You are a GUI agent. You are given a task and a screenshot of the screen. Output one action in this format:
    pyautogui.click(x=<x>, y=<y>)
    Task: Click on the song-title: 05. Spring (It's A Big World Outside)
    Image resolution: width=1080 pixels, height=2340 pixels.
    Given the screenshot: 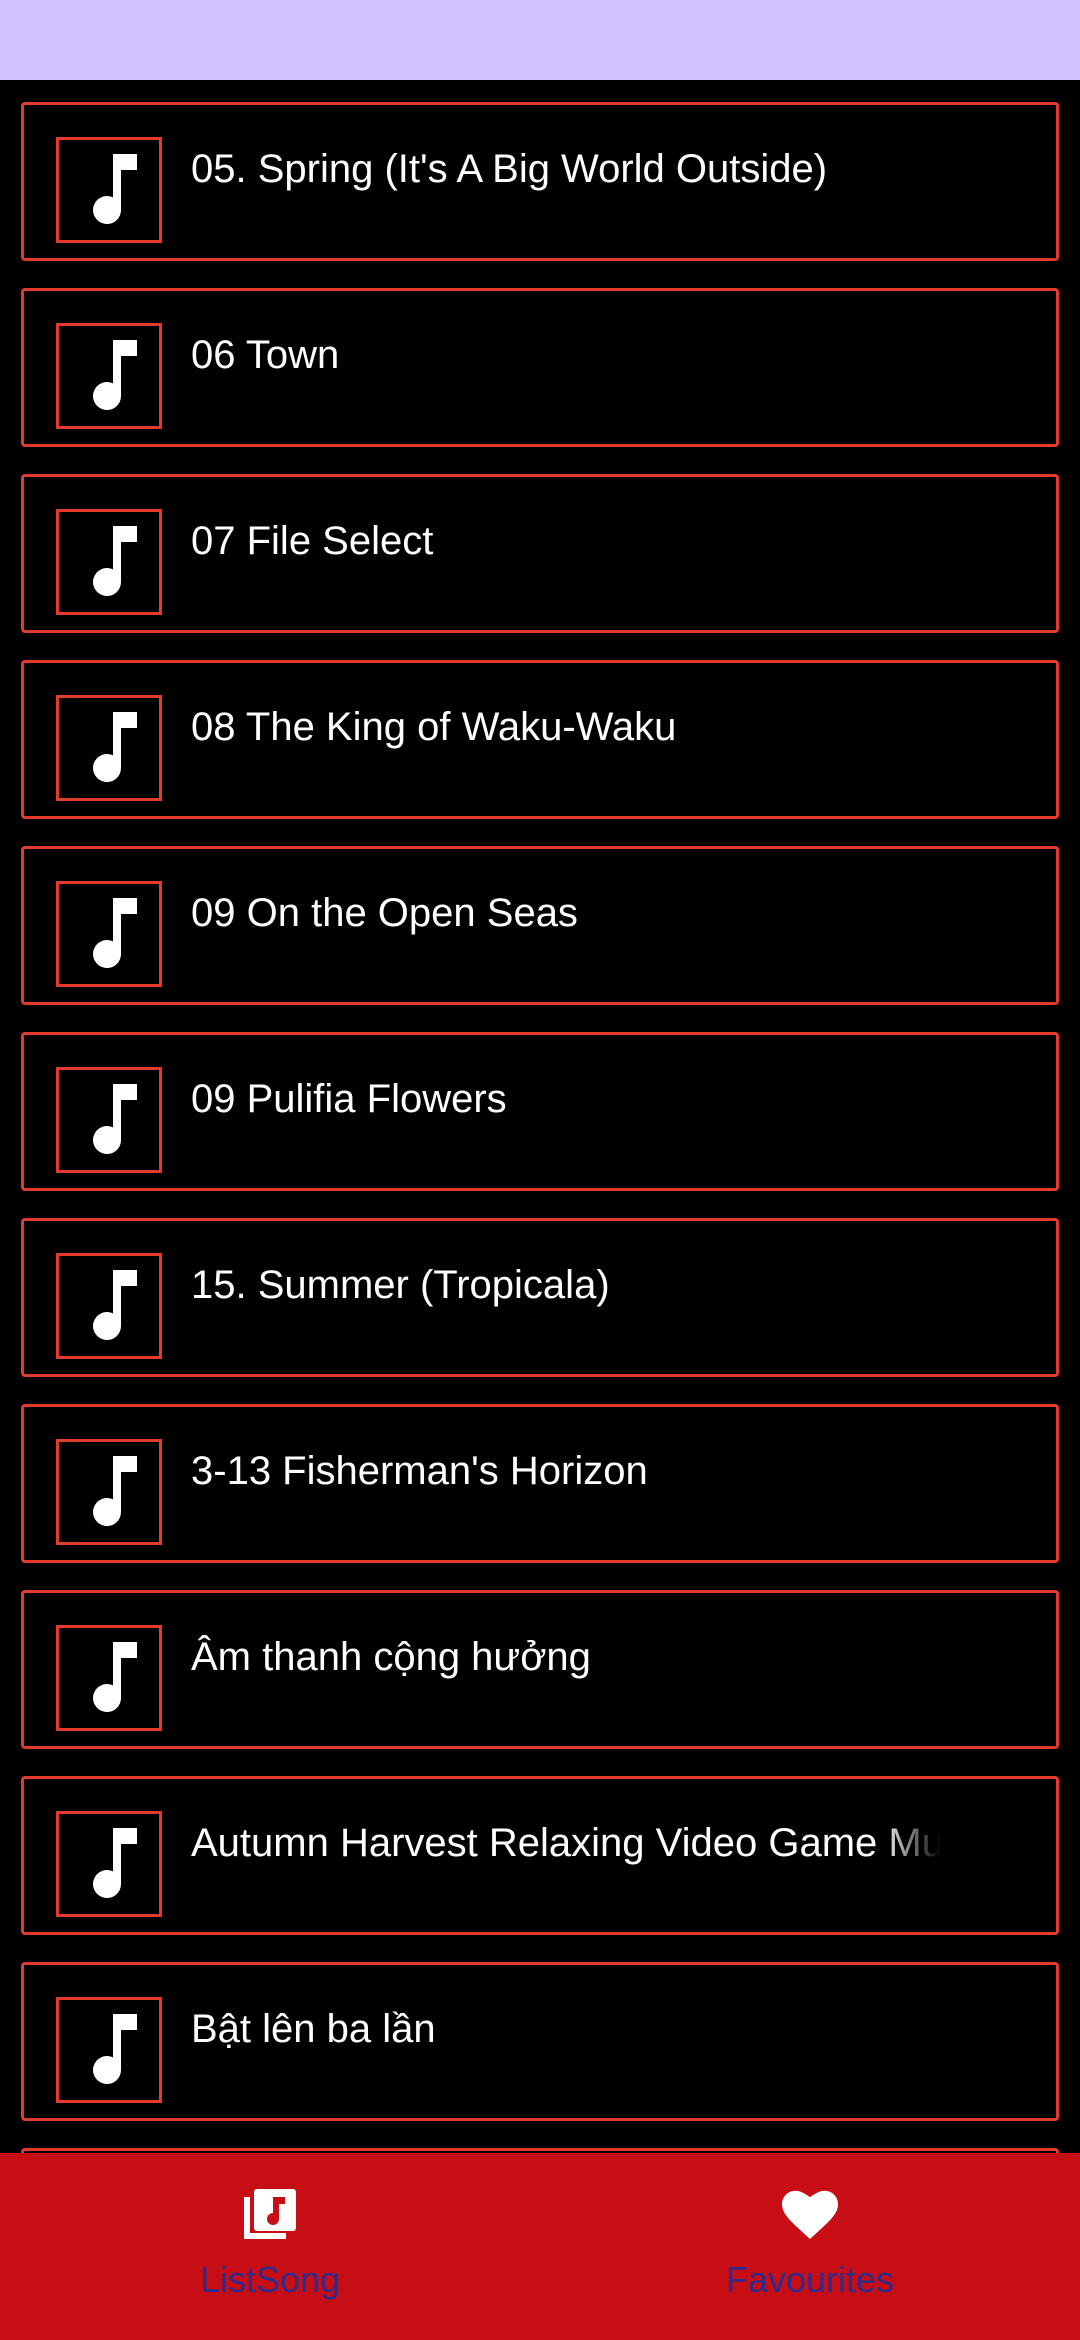 What is the action you would take?
    pyautogui.click(x=509, y=169)
    